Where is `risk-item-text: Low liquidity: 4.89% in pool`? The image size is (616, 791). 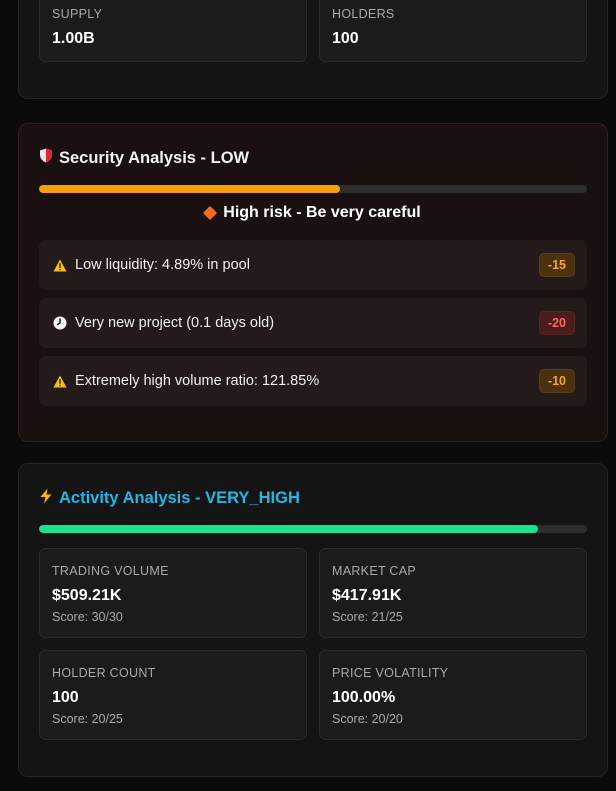
risk-item-text: Low liquidity: 4.89% in pool is located at coordinates (162, 265).